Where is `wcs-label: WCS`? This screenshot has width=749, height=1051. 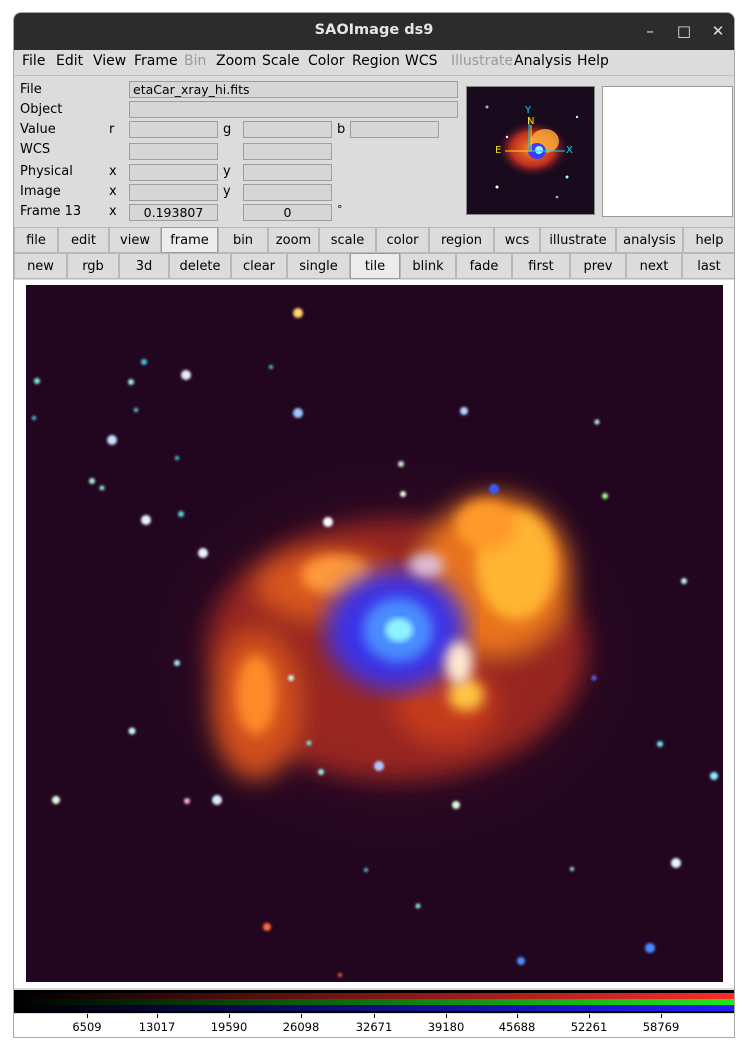
wcs-label: WCS is located at coordinates (35, 149).